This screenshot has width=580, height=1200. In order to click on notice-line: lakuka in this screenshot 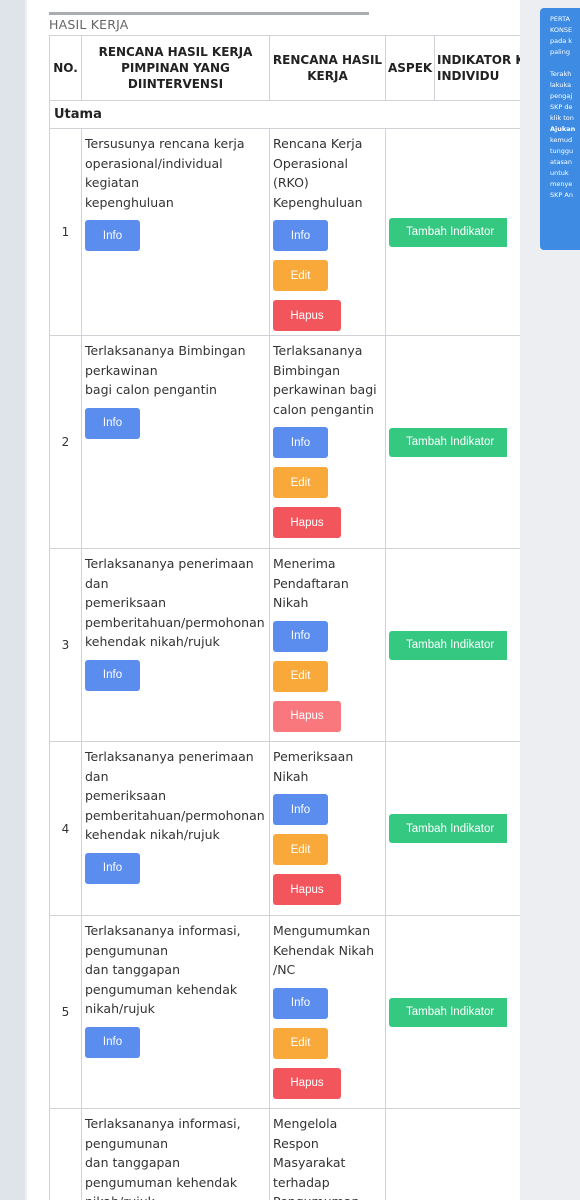, I will do `click(561, 85)`.